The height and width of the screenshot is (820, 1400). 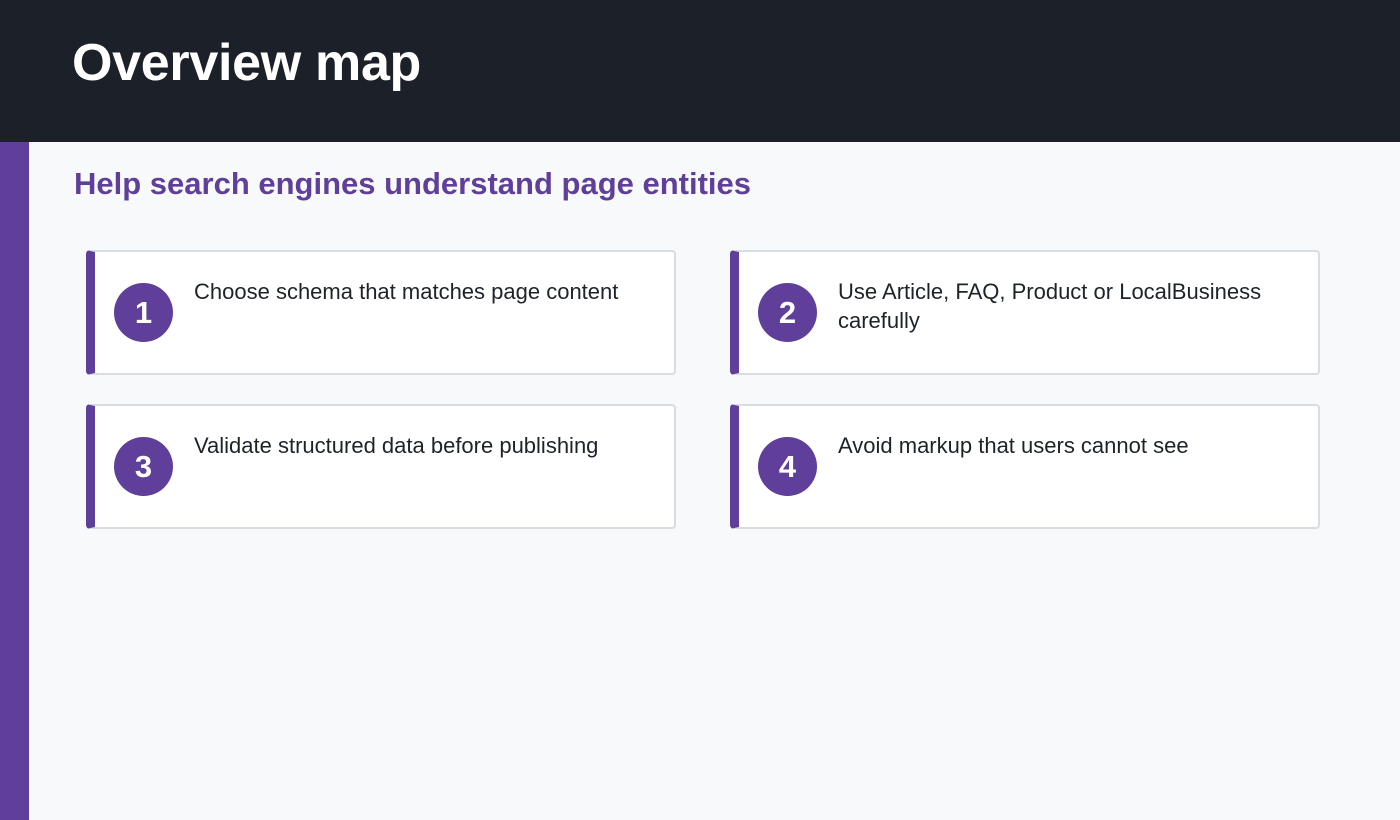 I want to click on step-number-badge: 3, so click(x=143, y=466).